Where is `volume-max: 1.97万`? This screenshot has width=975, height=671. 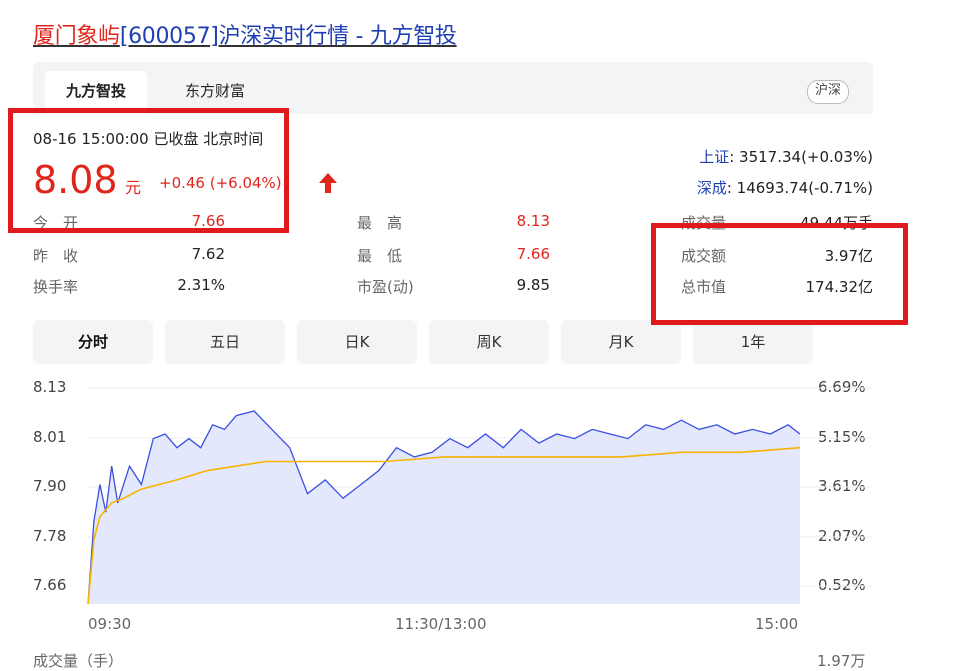
volume-max: 1.97万 is located at coordinates (841, 661).